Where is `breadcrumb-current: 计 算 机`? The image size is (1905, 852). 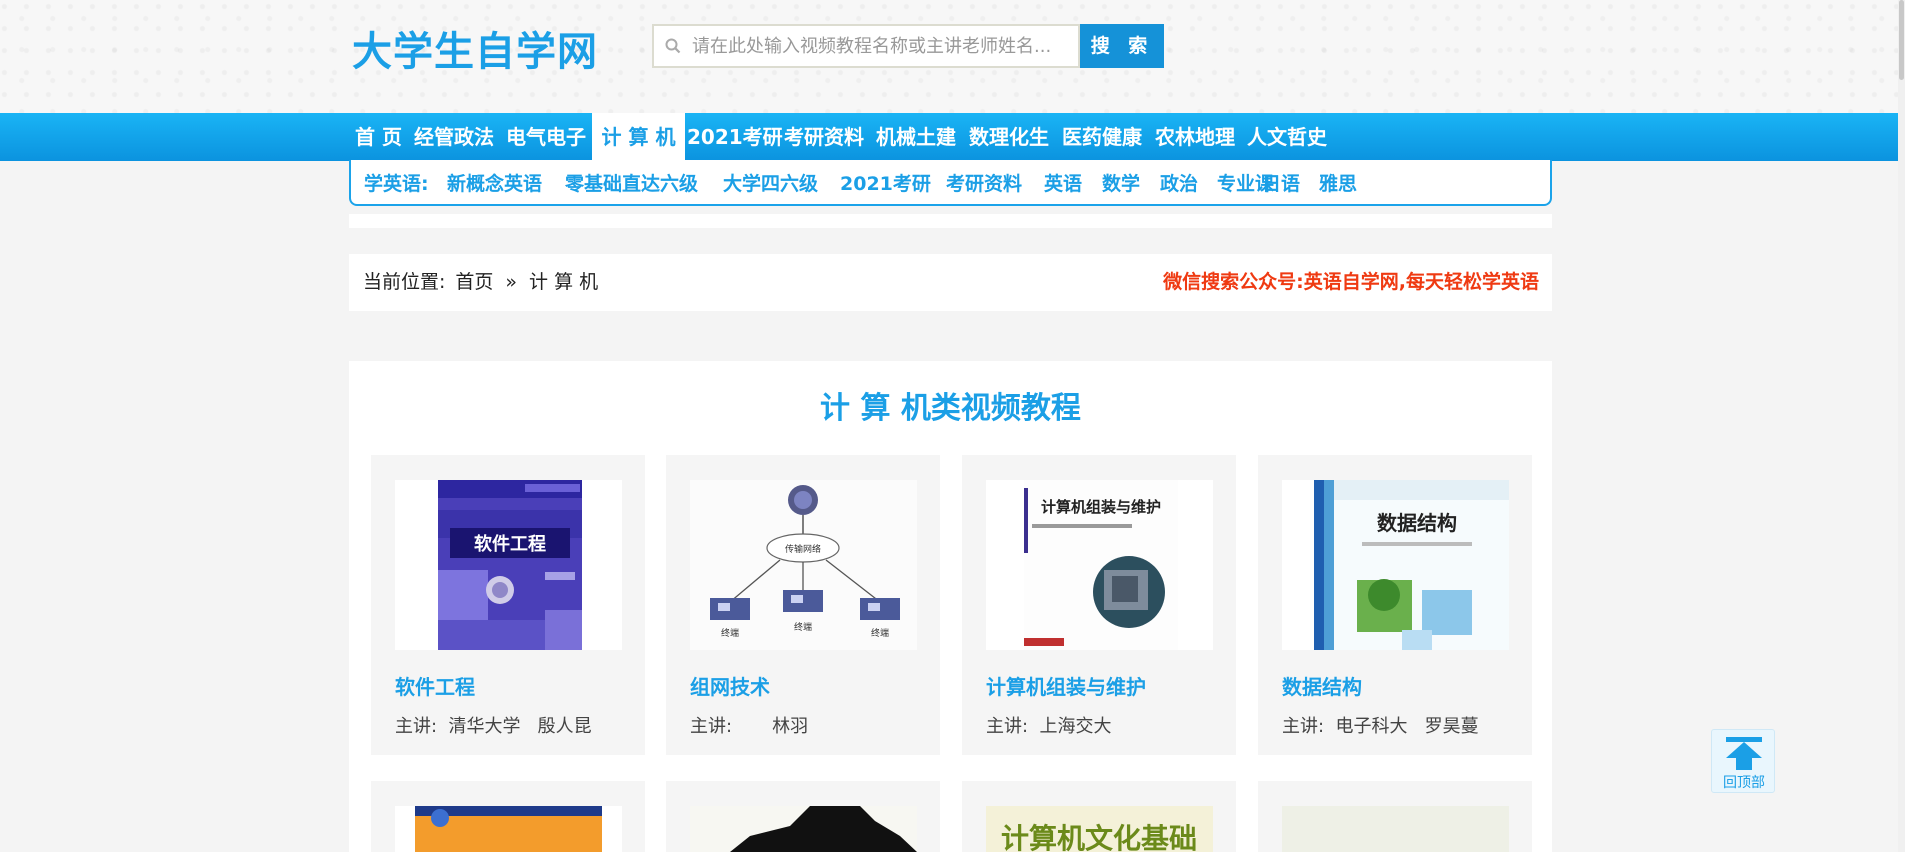
breadcrumb-current: 计 算 机 is located at coordinates (563, 282).